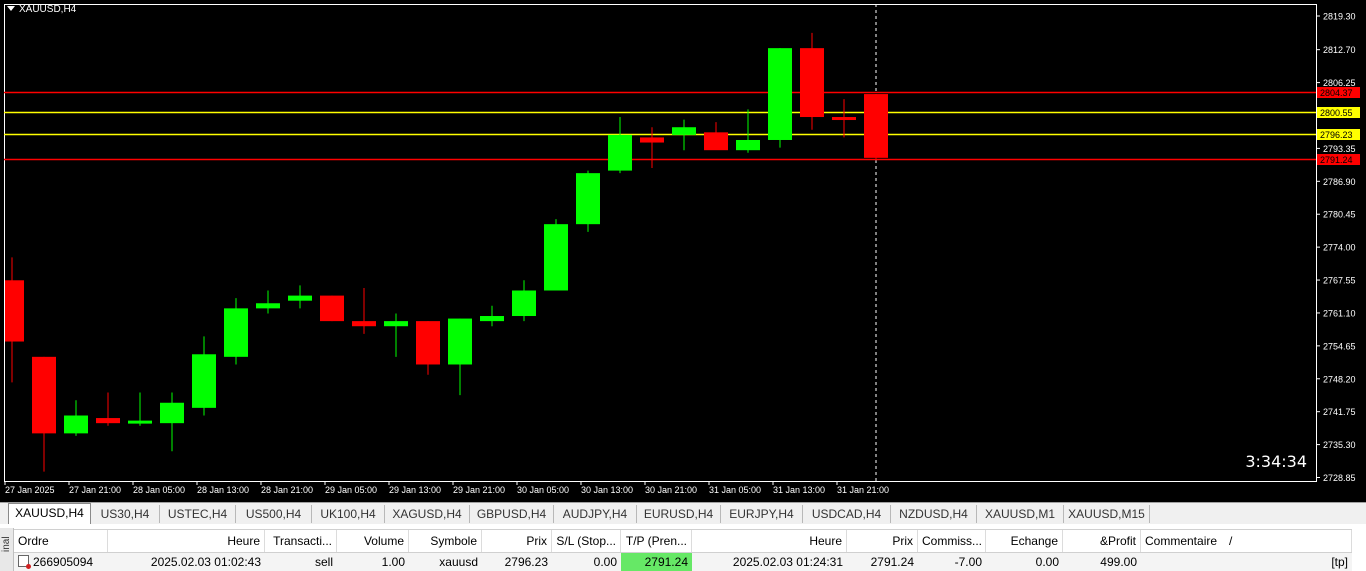 This screenshot has width=1366, height=571. I want to click on cell-symbole: xauusd, so click(458, 562).